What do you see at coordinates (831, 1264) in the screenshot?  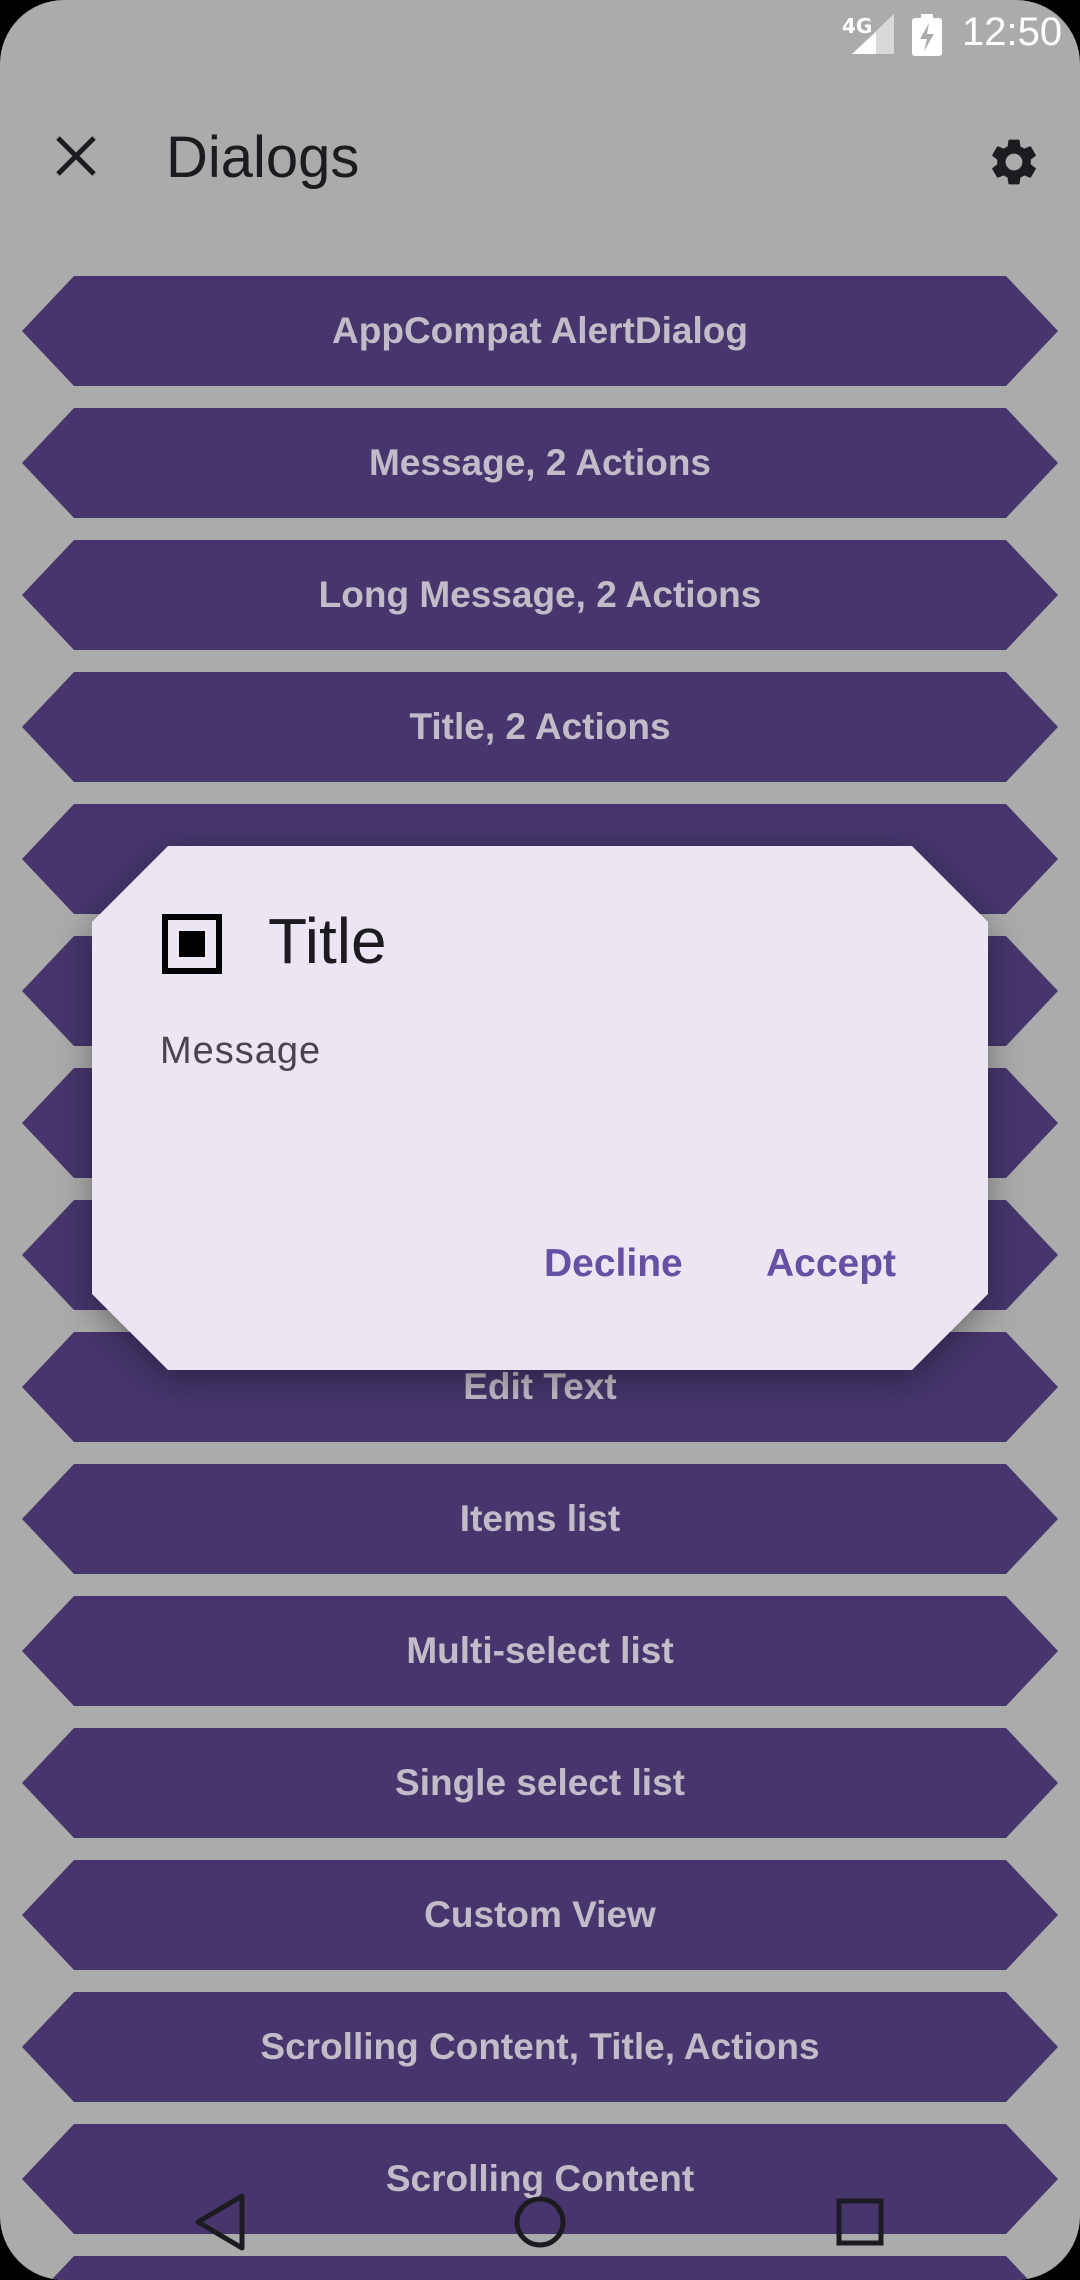 I see `accept-button: Accept` at bounding box center [831, 1264].